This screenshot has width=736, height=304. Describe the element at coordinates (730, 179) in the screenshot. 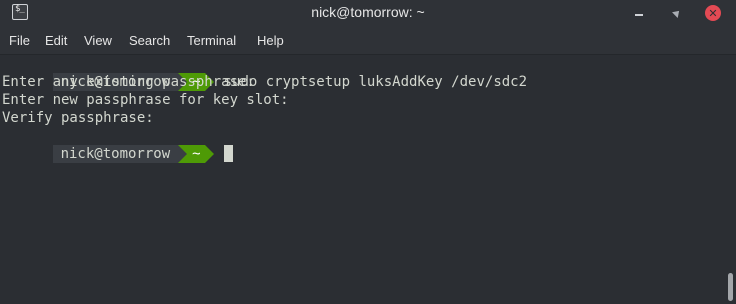

I see `scrollbar` at that location.